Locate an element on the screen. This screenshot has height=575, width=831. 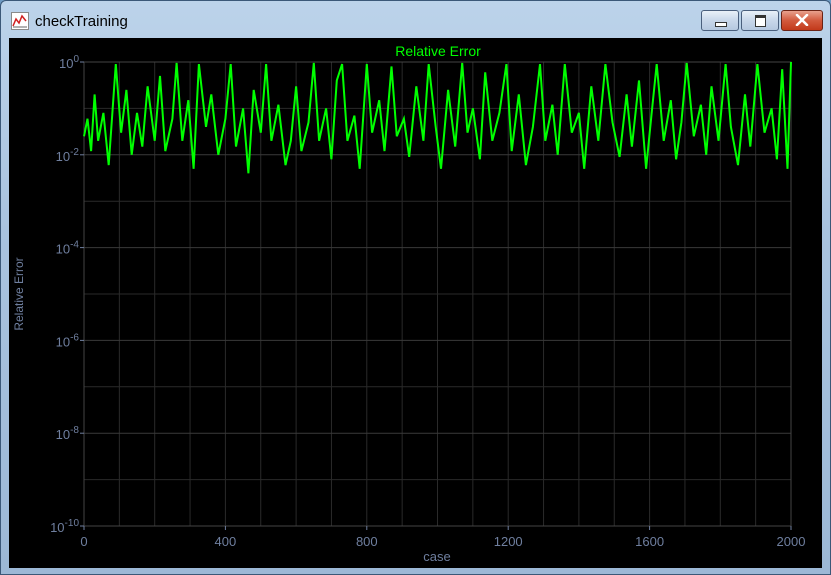
close-button is located at coordinates (802, 20).